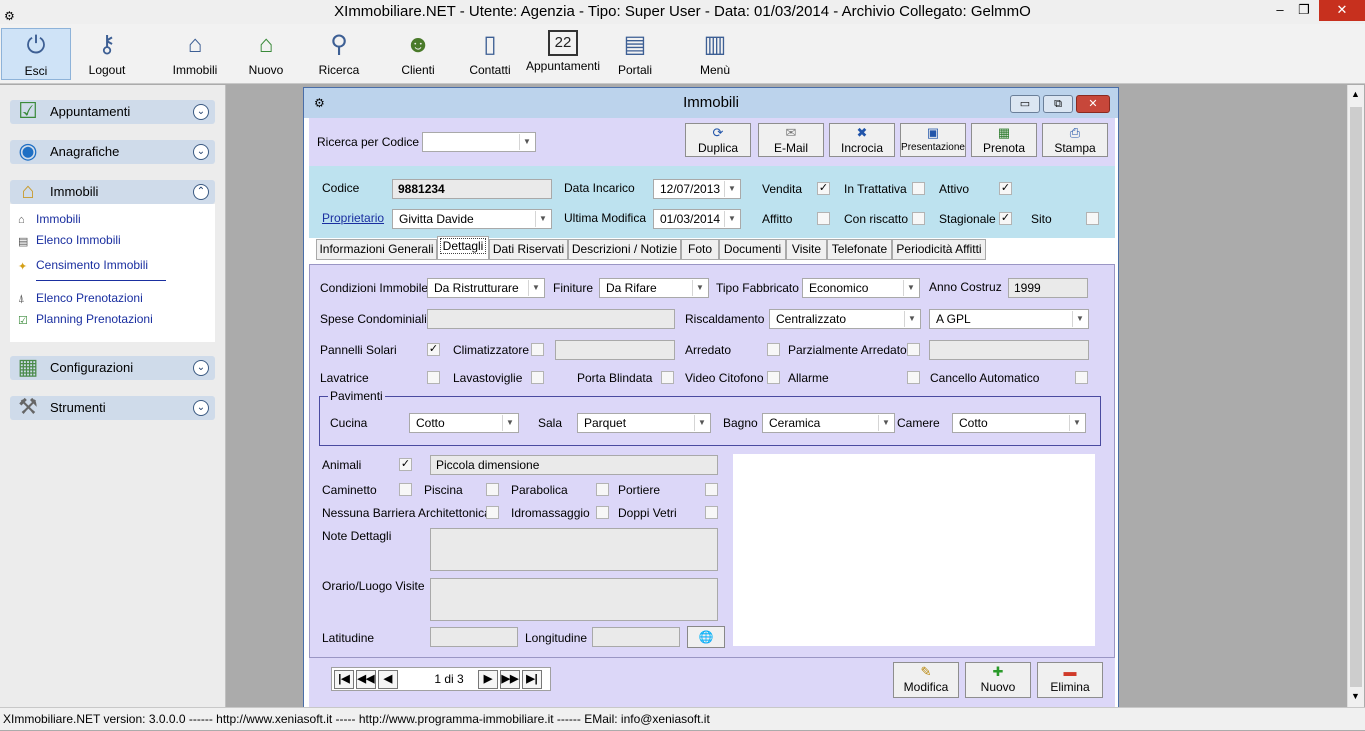  Describe the element at coordinates (112, 367) in the screenshot. I see `sidebar-group-configurazioni: ▦ Configurazioni ⌄` at that location.